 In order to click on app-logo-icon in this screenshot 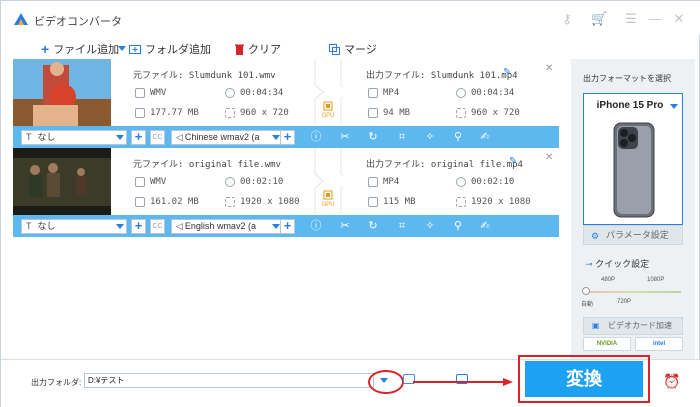, I will do `click(21, 19)`.